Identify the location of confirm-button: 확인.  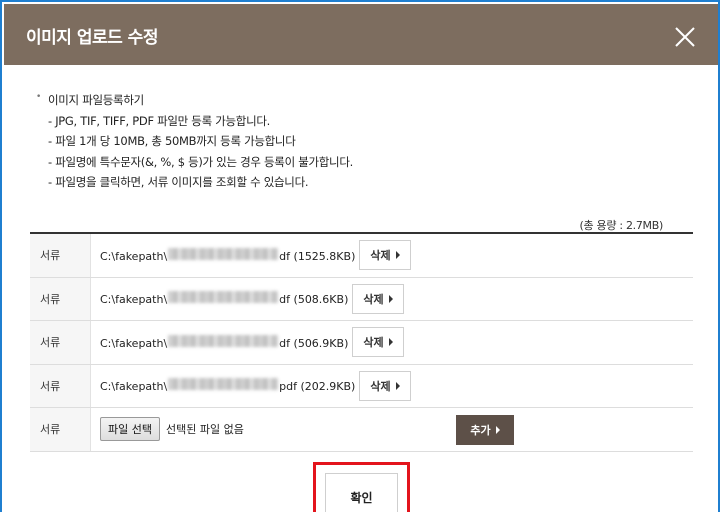
(361, 492).